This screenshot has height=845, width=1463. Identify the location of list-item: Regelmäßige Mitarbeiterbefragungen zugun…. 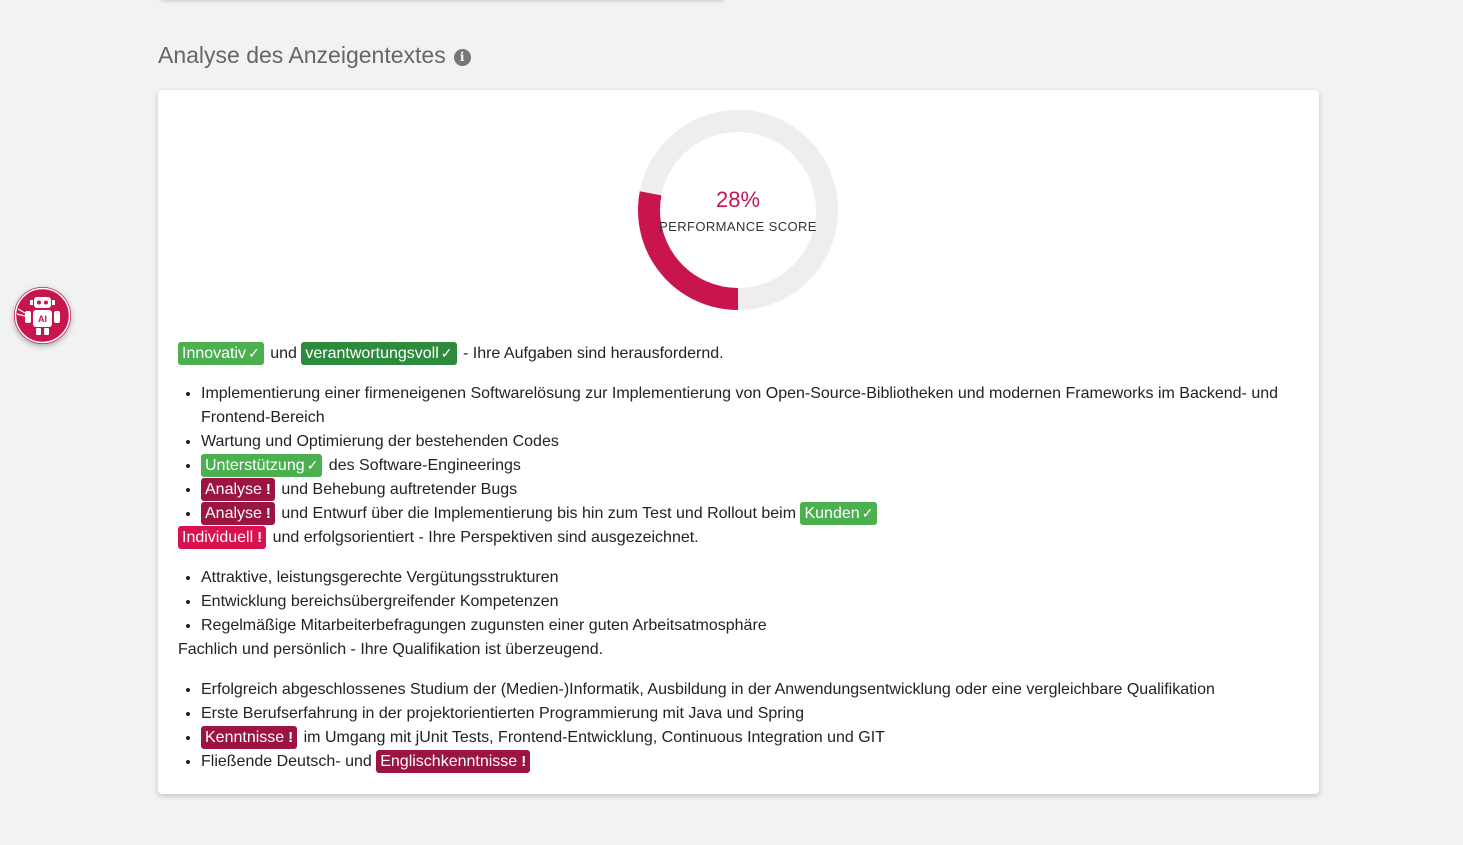
(752, 626).